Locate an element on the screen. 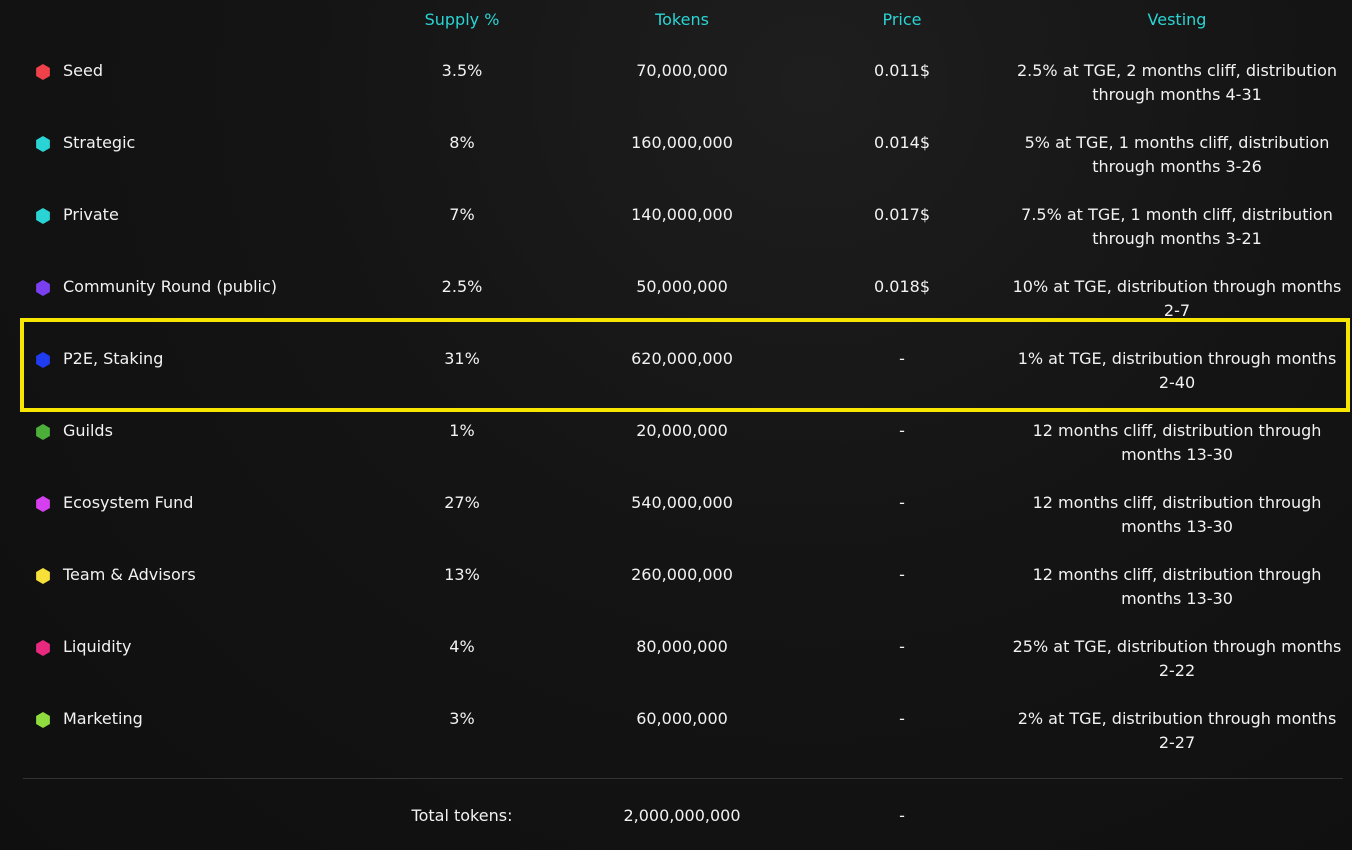 The width and height of the screenshot is (1352, 850). total-label: Total tokens: is located at coordinates (462, 815).